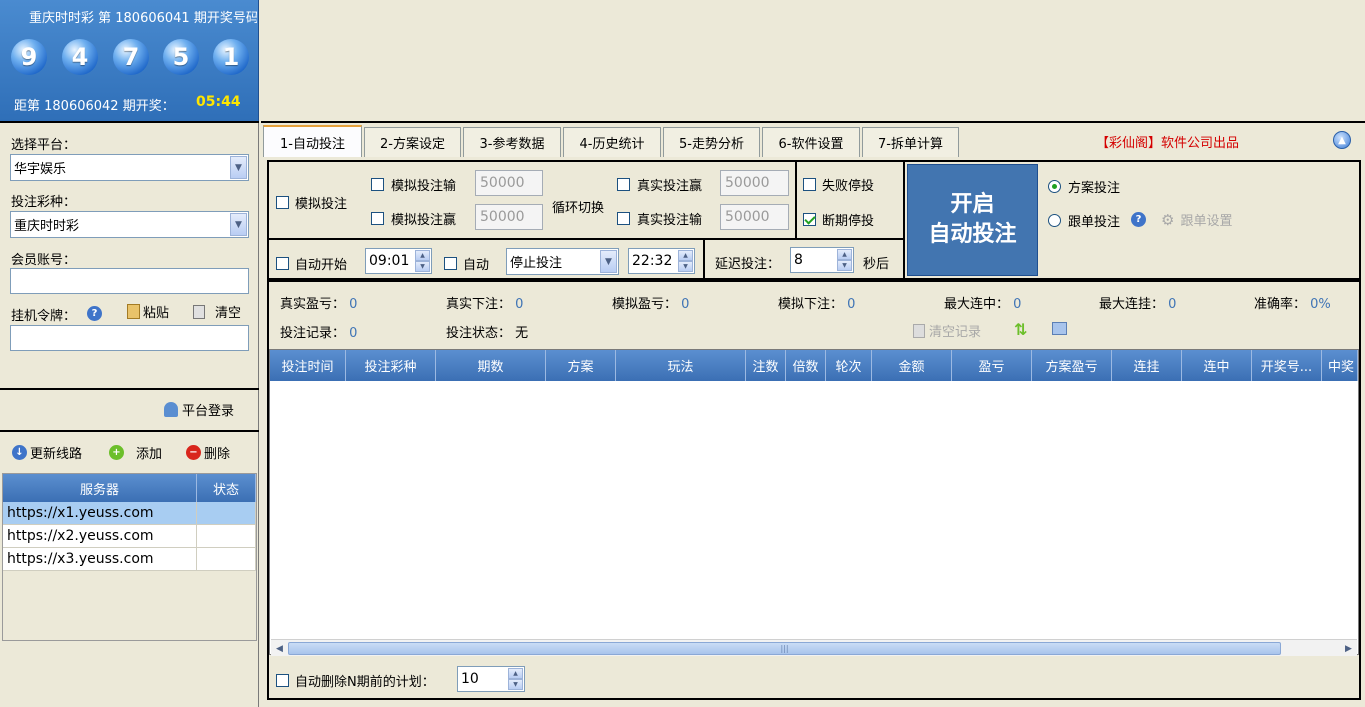  Describe the element at coordinates (509, 217) in the screenshot. I see `sim-win-input: 50000` at that location.